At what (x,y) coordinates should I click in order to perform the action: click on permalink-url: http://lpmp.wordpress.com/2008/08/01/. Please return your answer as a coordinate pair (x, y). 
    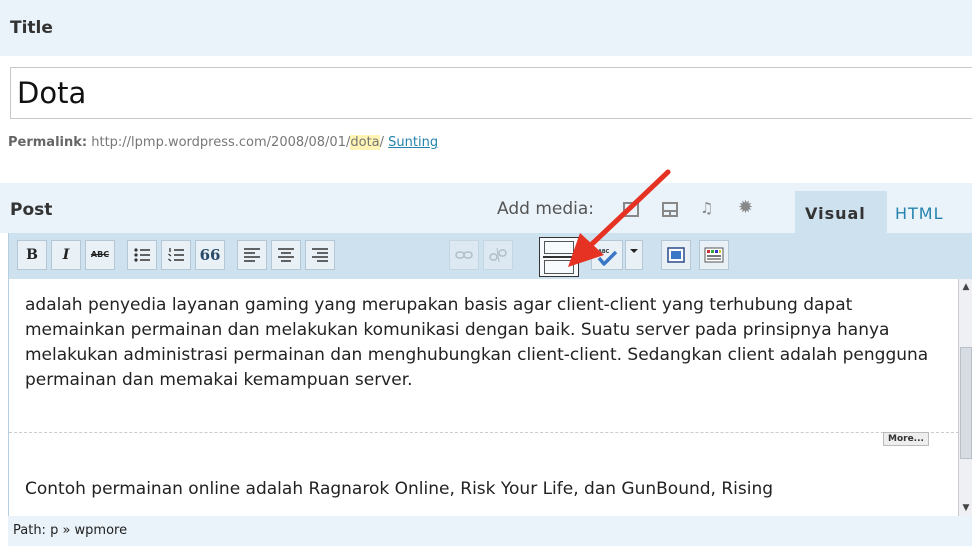
    Looking at the image, I should click on (219, 142).